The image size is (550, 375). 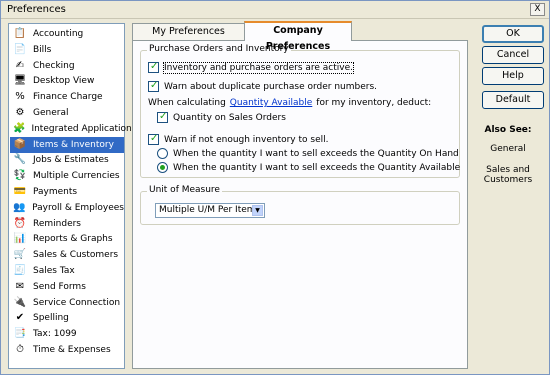 I want to click on tab-company-preferences-label: Company Preferences, so click(x=298, y=38).